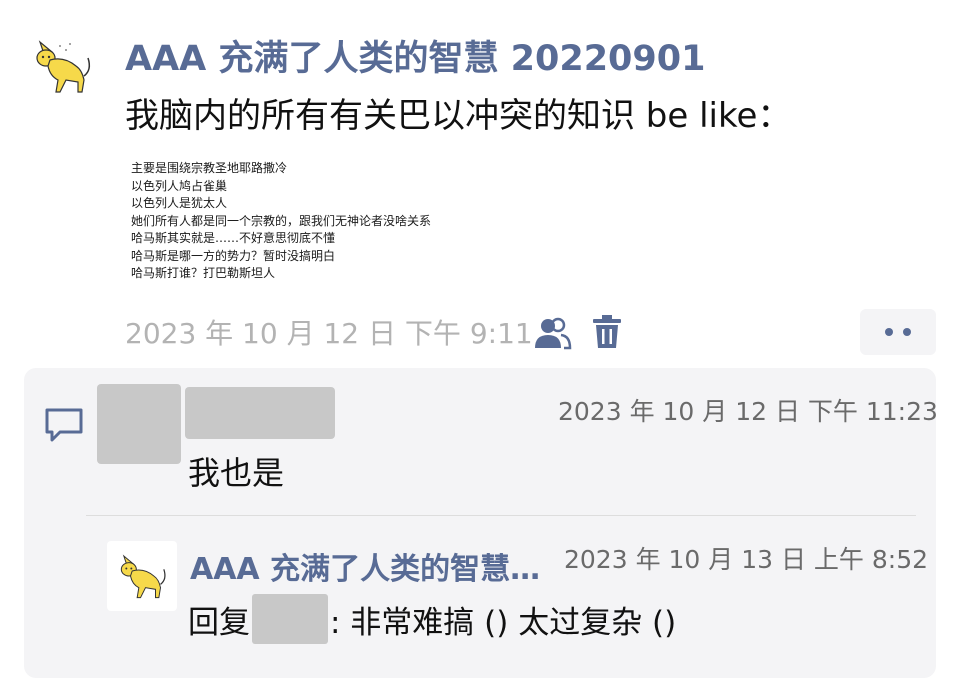  Describe the element at coordinates (219, 622) in the screenshot. I see `reply-prefix: 回复` at that location.